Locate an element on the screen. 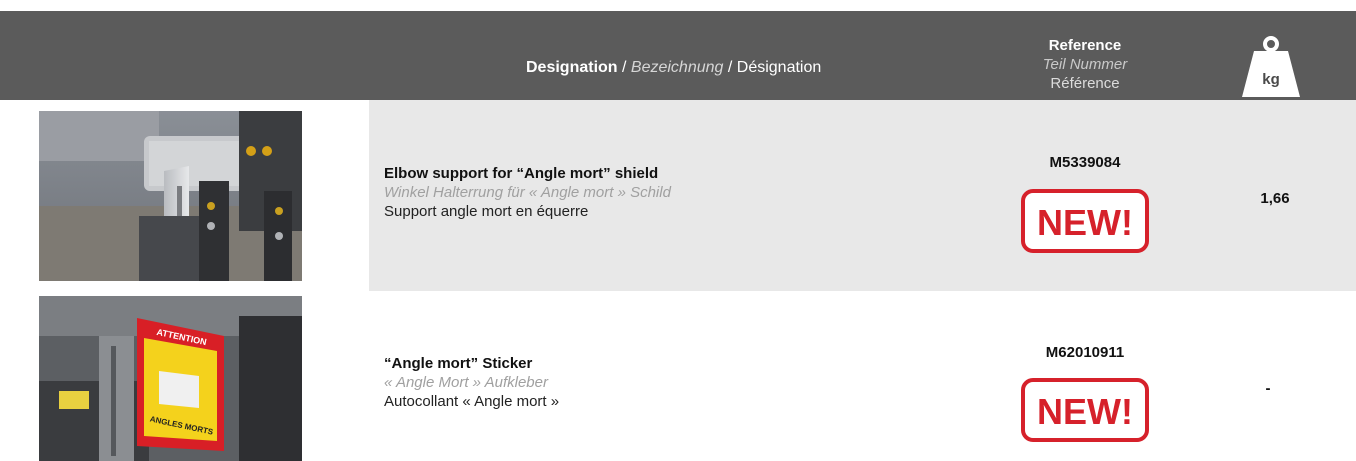  reference-en: Reference is located at coordinates (1085, 45).